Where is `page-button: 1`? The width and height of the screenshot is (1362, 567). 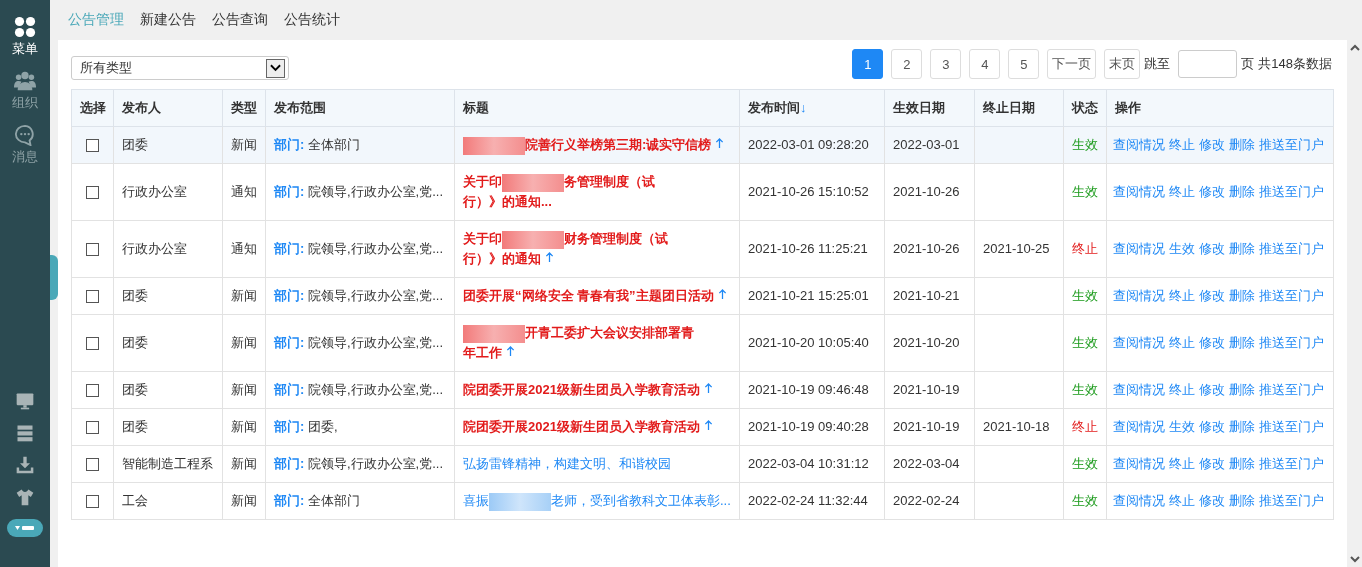
page-button: 1 is located at coordinates (868, 64).